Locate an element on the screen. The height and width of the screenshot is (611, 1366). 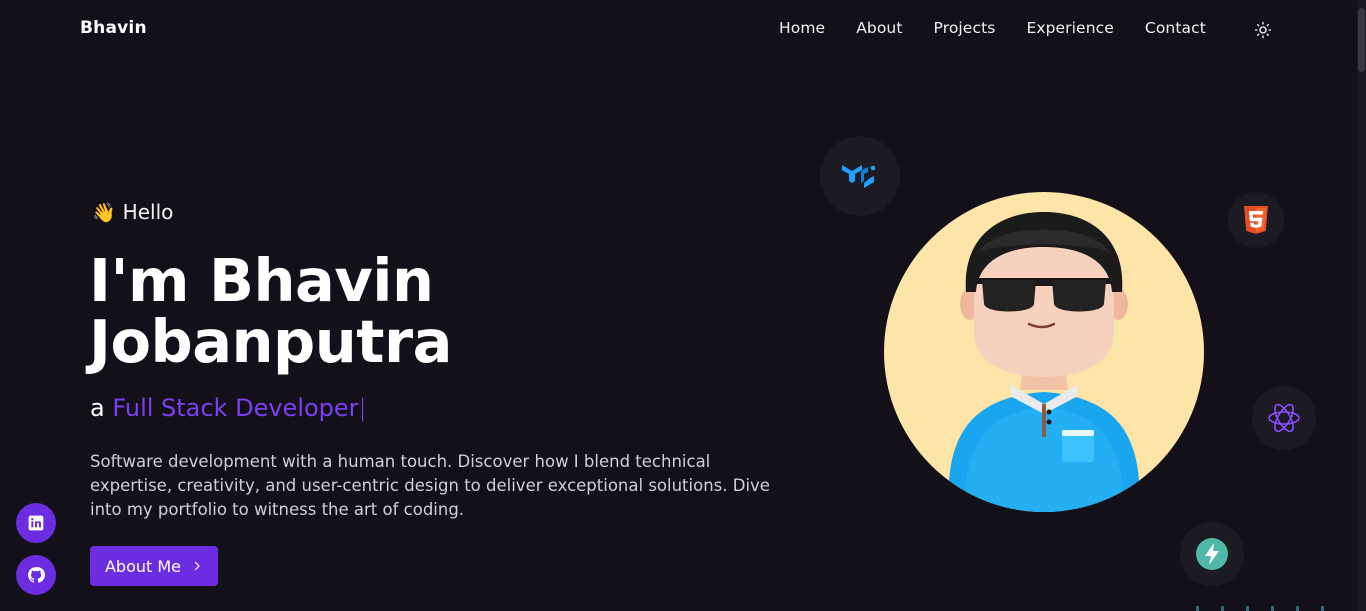
linkedin-icon is located at coordinates (36, 523).